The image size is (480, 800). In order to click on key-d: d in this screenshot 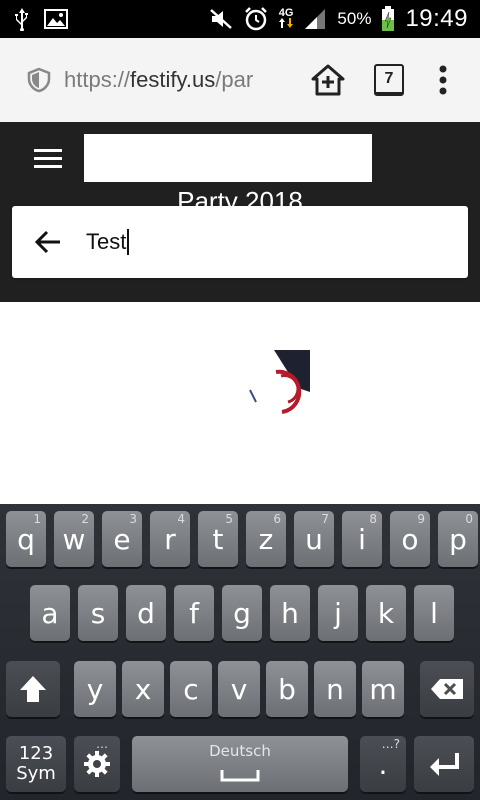, I will do `click(146, 613)`.